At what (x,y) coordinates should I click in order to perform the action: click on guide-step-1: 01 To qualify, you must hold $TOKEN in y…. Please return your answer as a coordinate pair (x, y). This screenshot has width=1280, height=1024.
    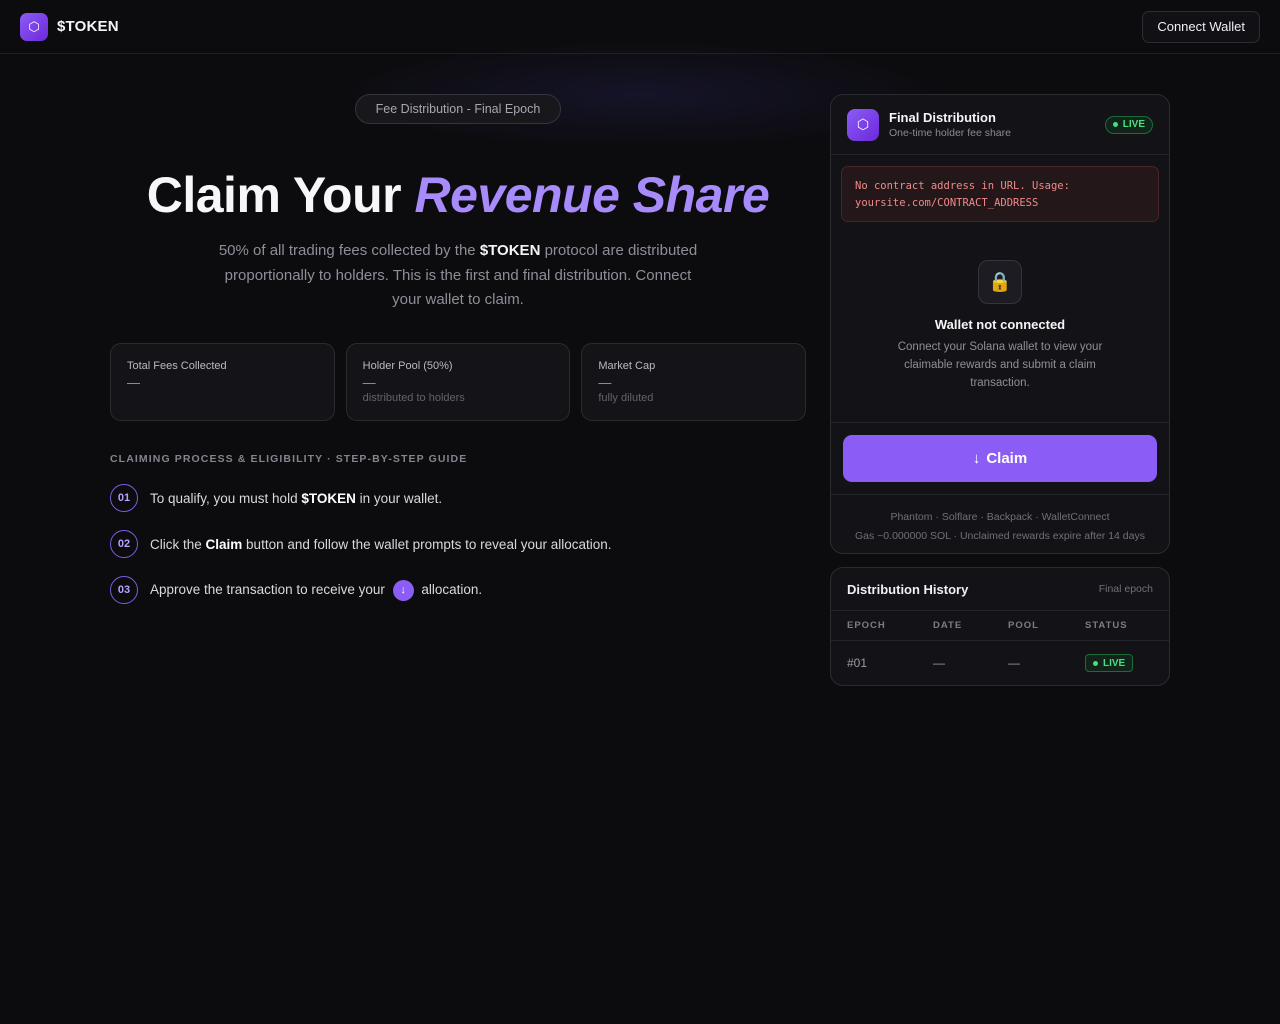
    Looking at the image, I should click on (276, 498).